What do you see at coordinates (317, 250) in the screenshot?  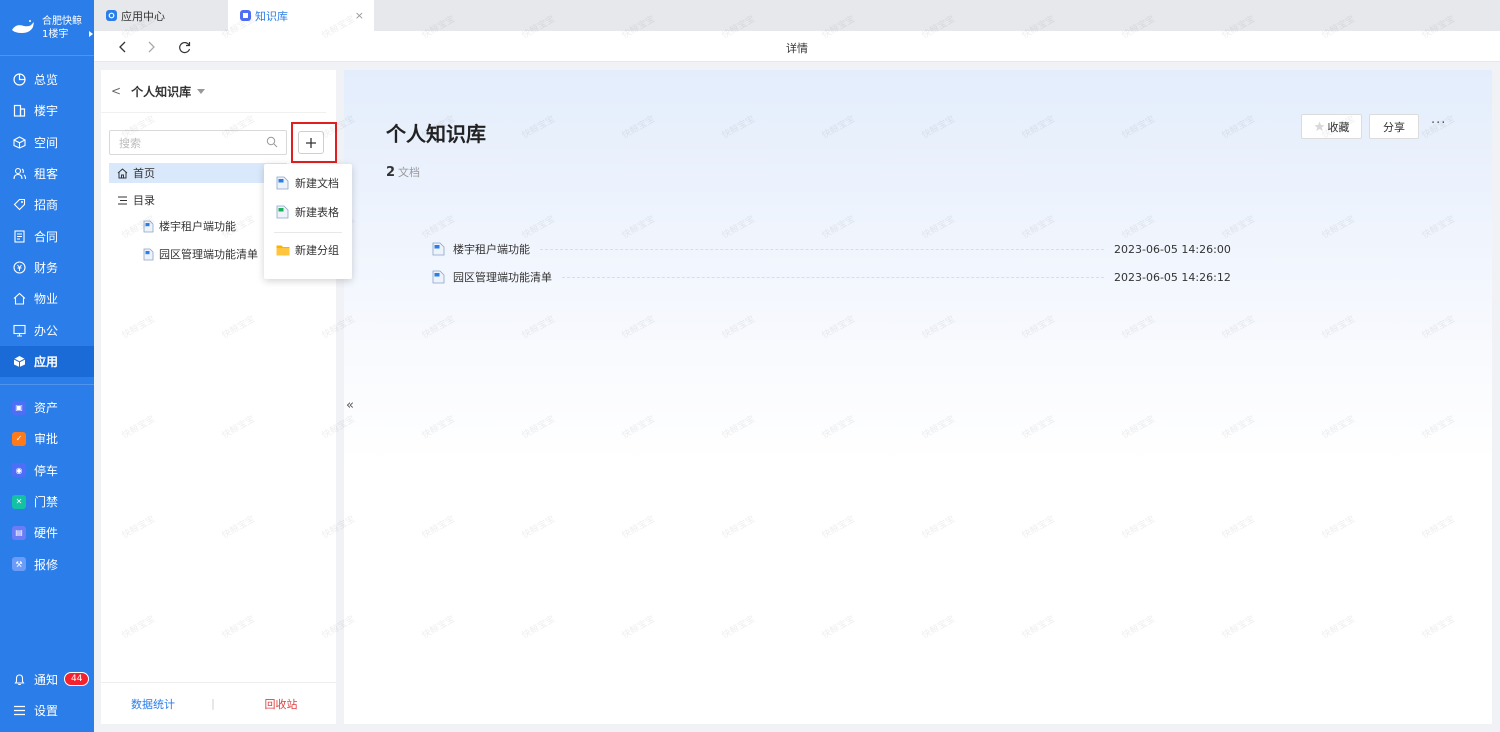 I see `menu-item-label: 新建分组` at bounding box center [317, 250].